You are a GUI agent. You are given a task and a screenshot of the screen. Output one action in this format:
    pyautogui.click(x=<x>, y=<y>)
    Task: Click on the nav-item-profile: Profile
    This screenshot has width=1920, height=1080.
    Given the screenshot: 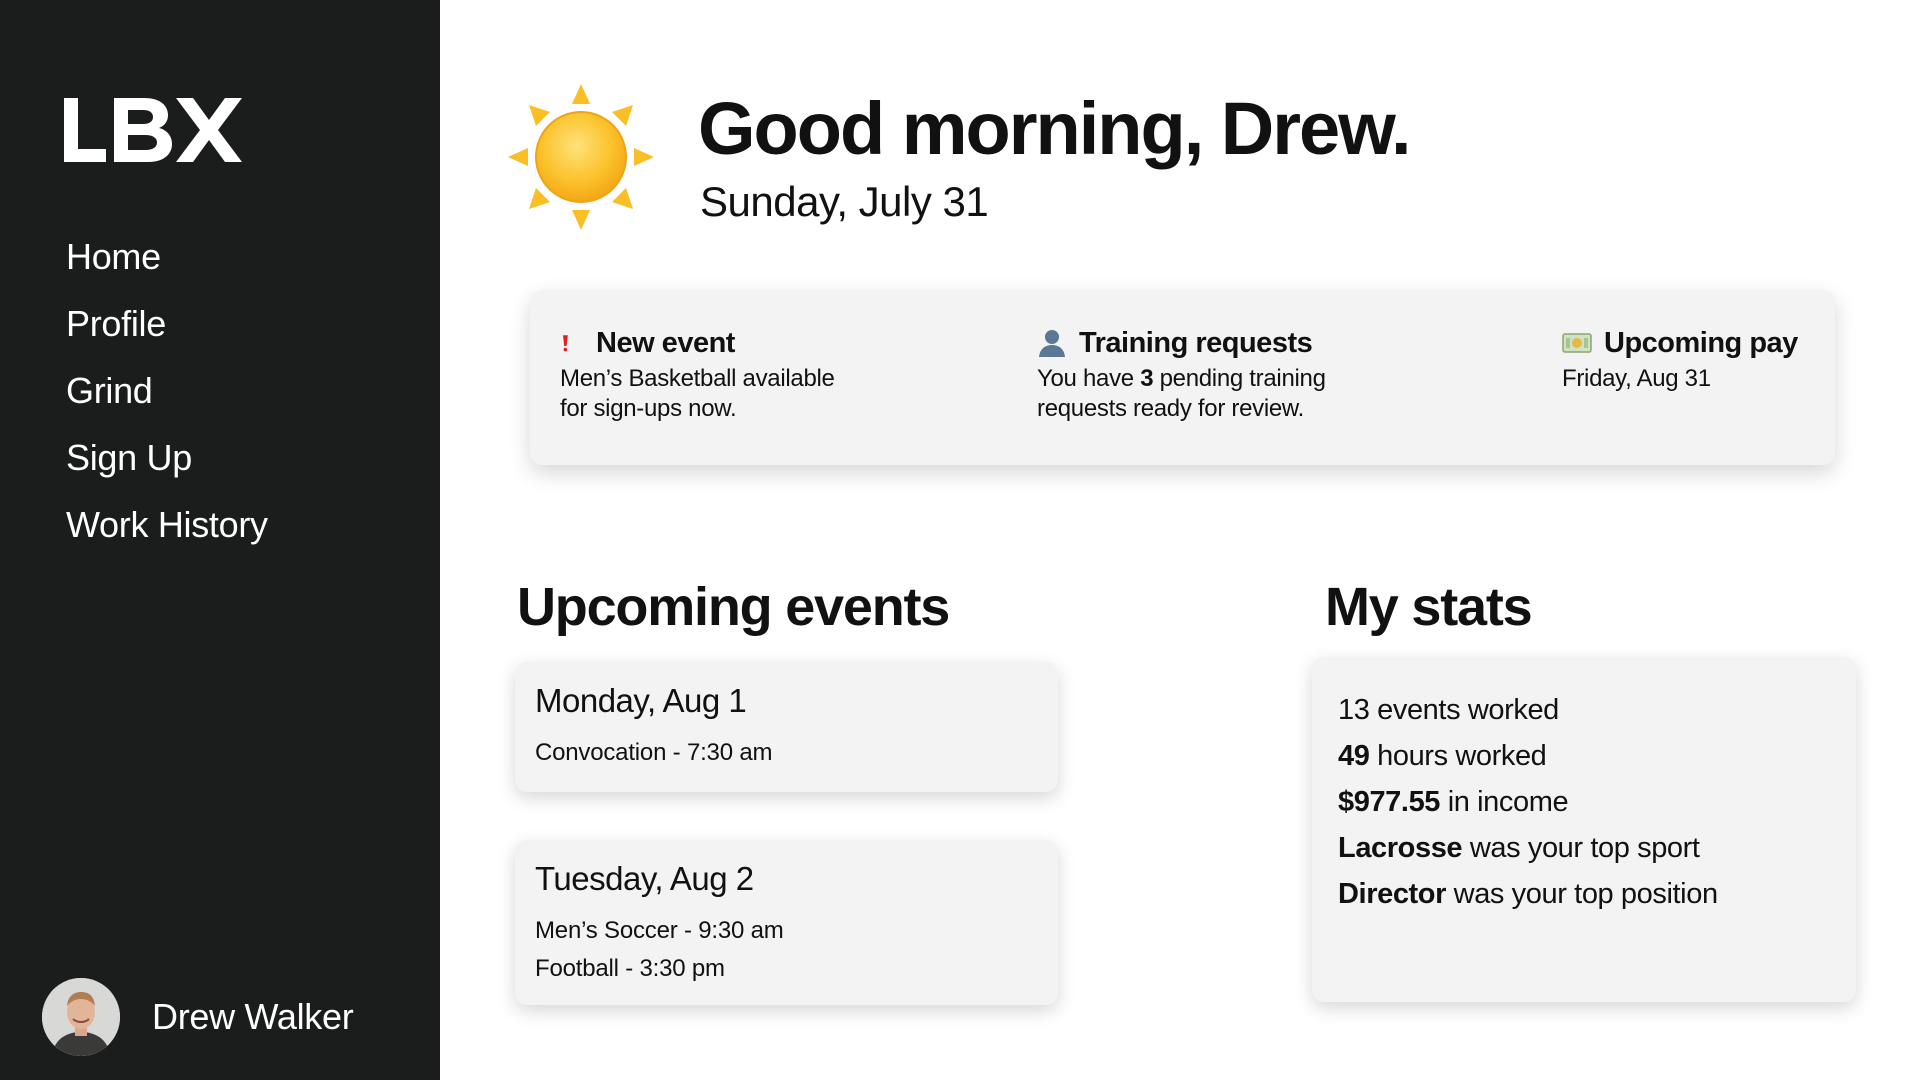 What is the action you would take?
    pyautogui.click(x=167, y=332)
    